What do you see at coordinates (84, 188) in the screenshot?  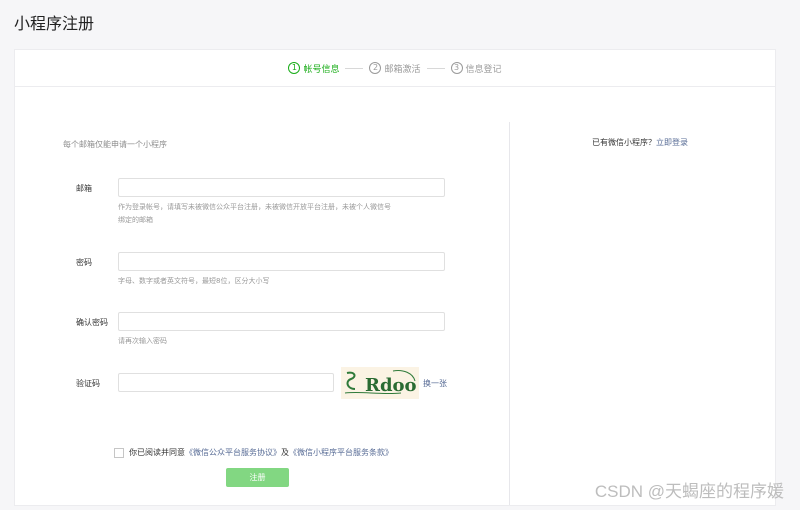 I see `email-label: 邮箱` at bounding box center [84, 188].